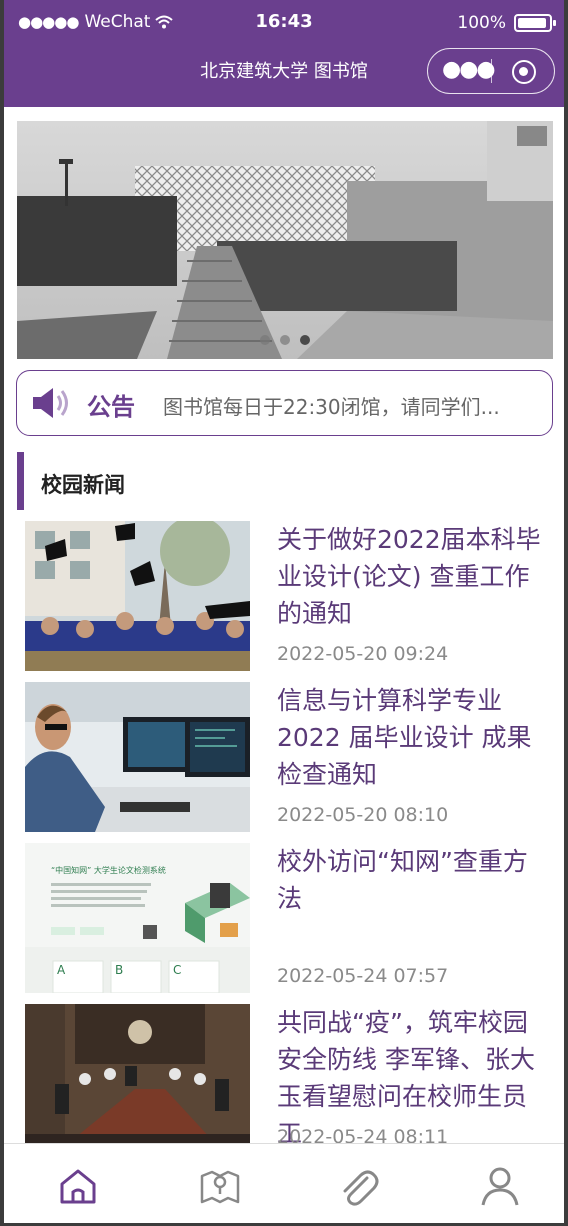 Image resolution: width=568 pixels, height=1226 pixels. I want to click on news-thumbnail: “中国知网” 大学生论文检测系统 A B C, so click(137, 918).